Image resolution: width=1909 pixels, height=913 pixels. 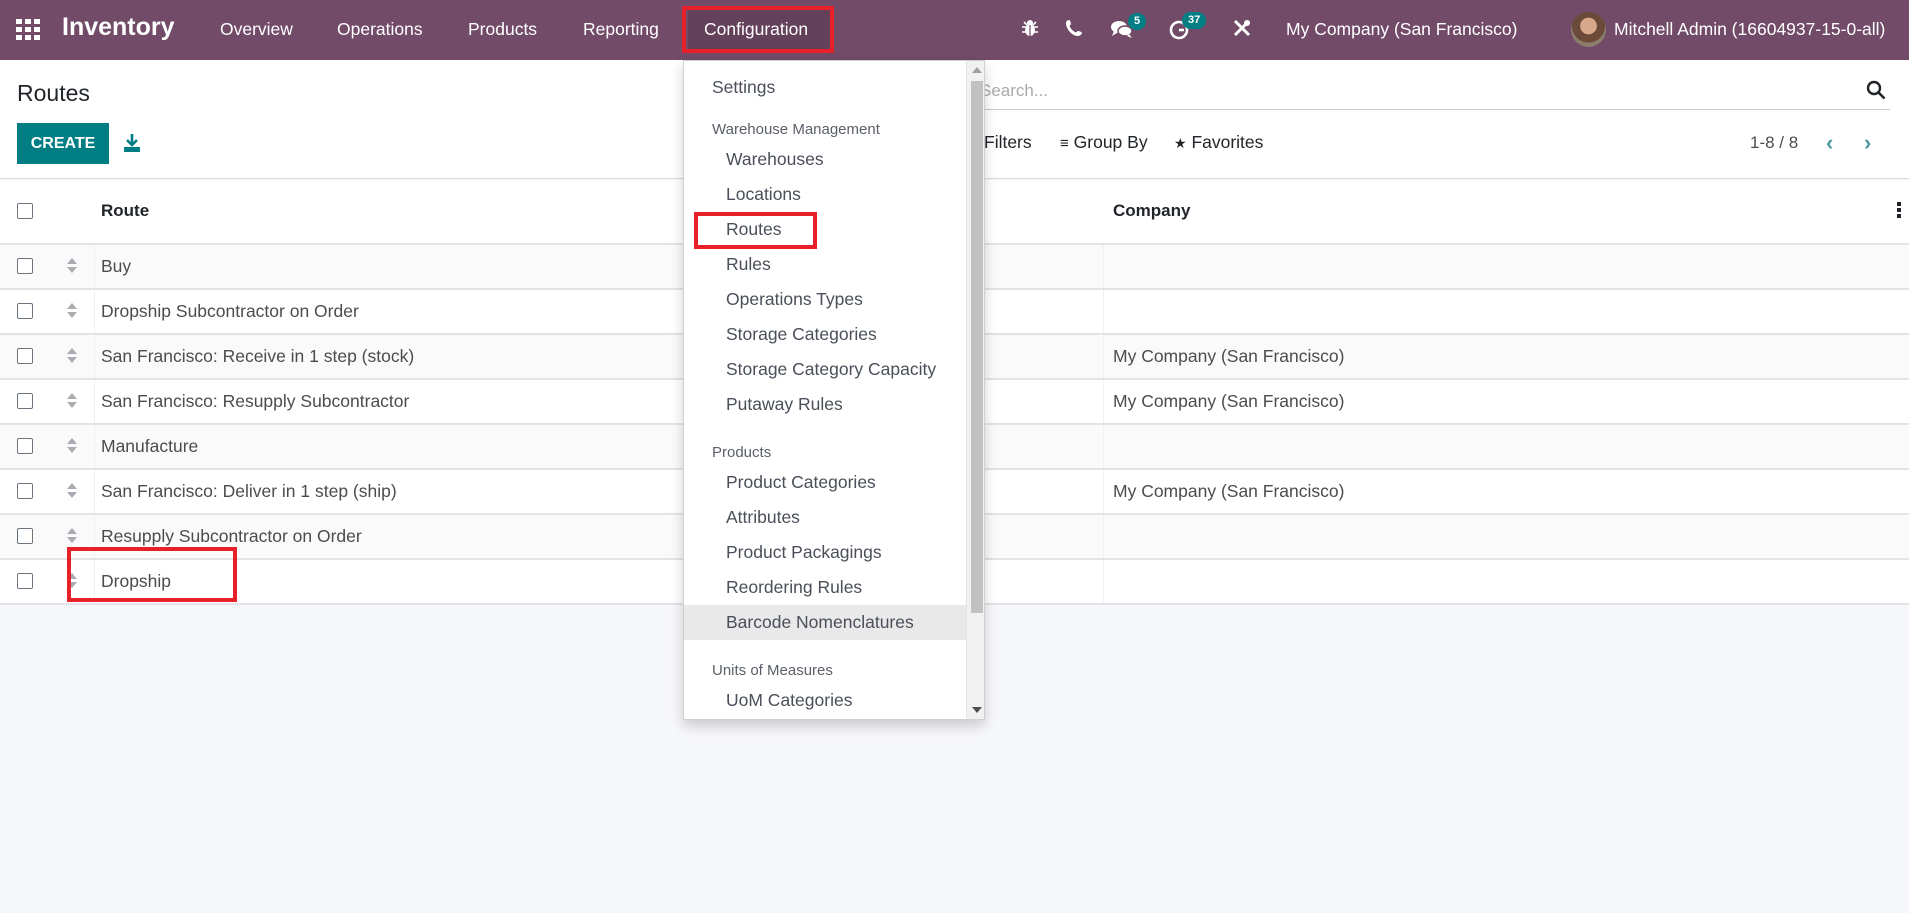 What do you see at coordinates (825, 264) in the screenshot?
I see `menu-item-rules: Rules` at bounding box center [825, 264].